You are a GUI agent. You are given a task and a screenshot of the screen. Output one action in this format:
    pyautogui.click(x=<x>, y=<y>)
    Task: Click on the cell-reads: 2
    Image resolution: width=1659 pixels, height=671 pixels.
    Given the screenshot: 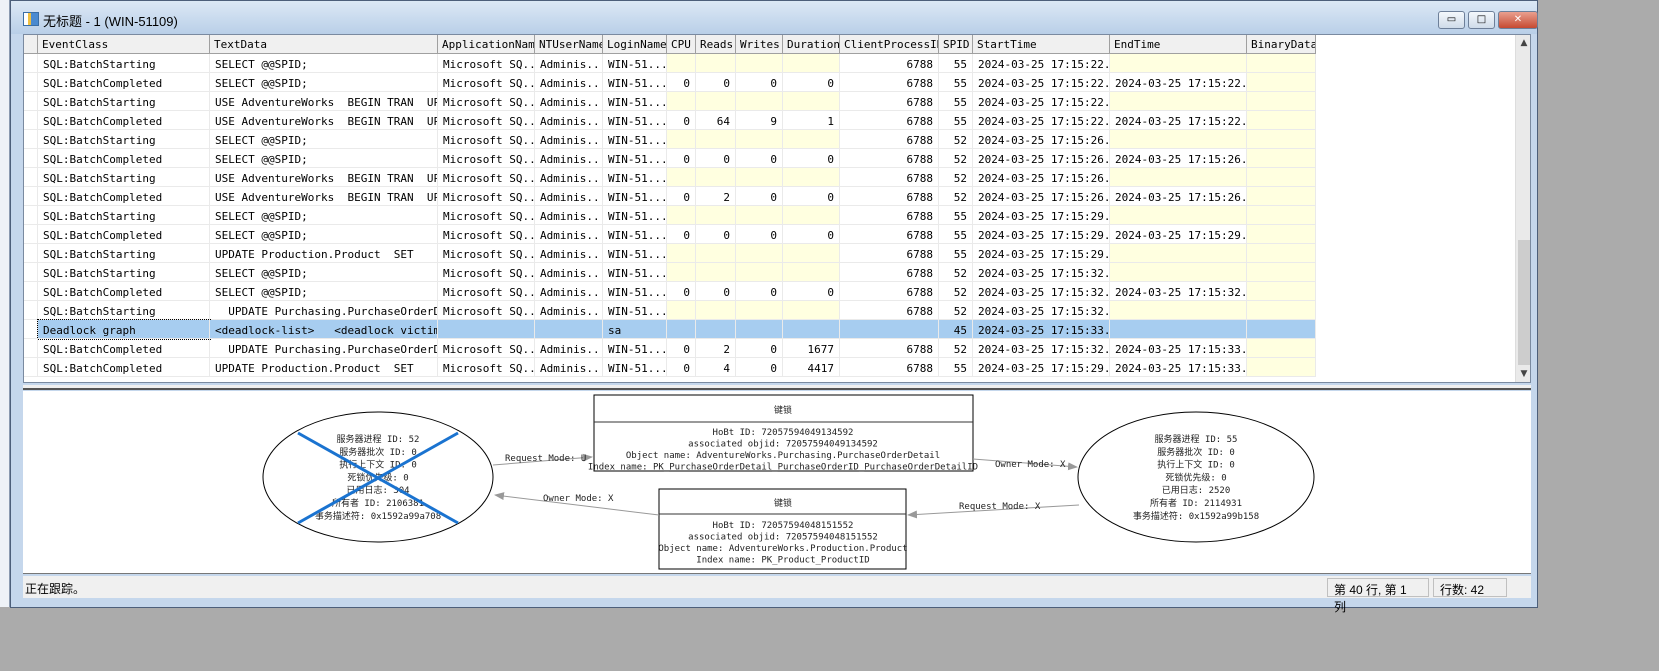 What is the action you would take?
    pyautogui.click(x=716, y=348)
    